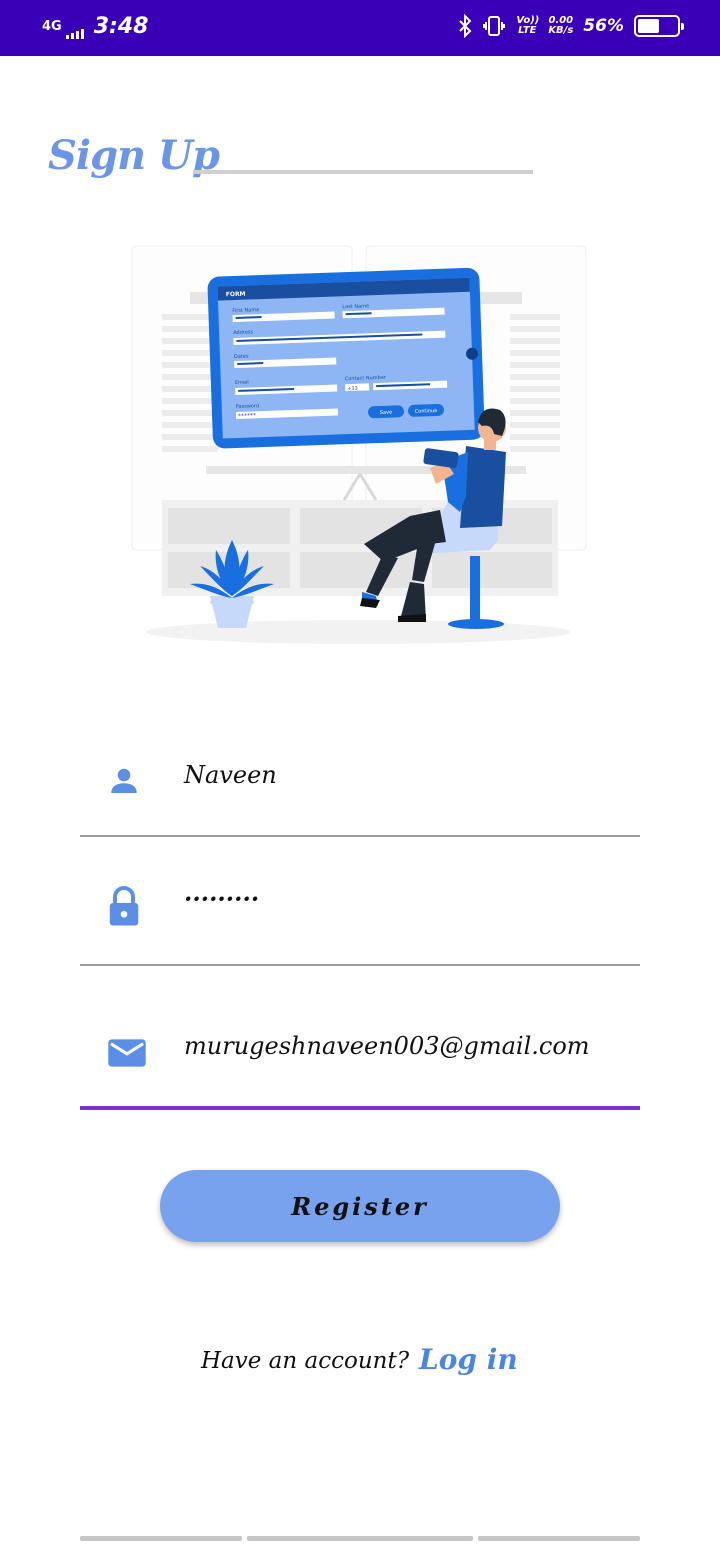 The height and width of the screenshot is (1544, 720). Describe the element at coordinates (127, 1053) in the screenshot. I see `mail-icon` at that location.